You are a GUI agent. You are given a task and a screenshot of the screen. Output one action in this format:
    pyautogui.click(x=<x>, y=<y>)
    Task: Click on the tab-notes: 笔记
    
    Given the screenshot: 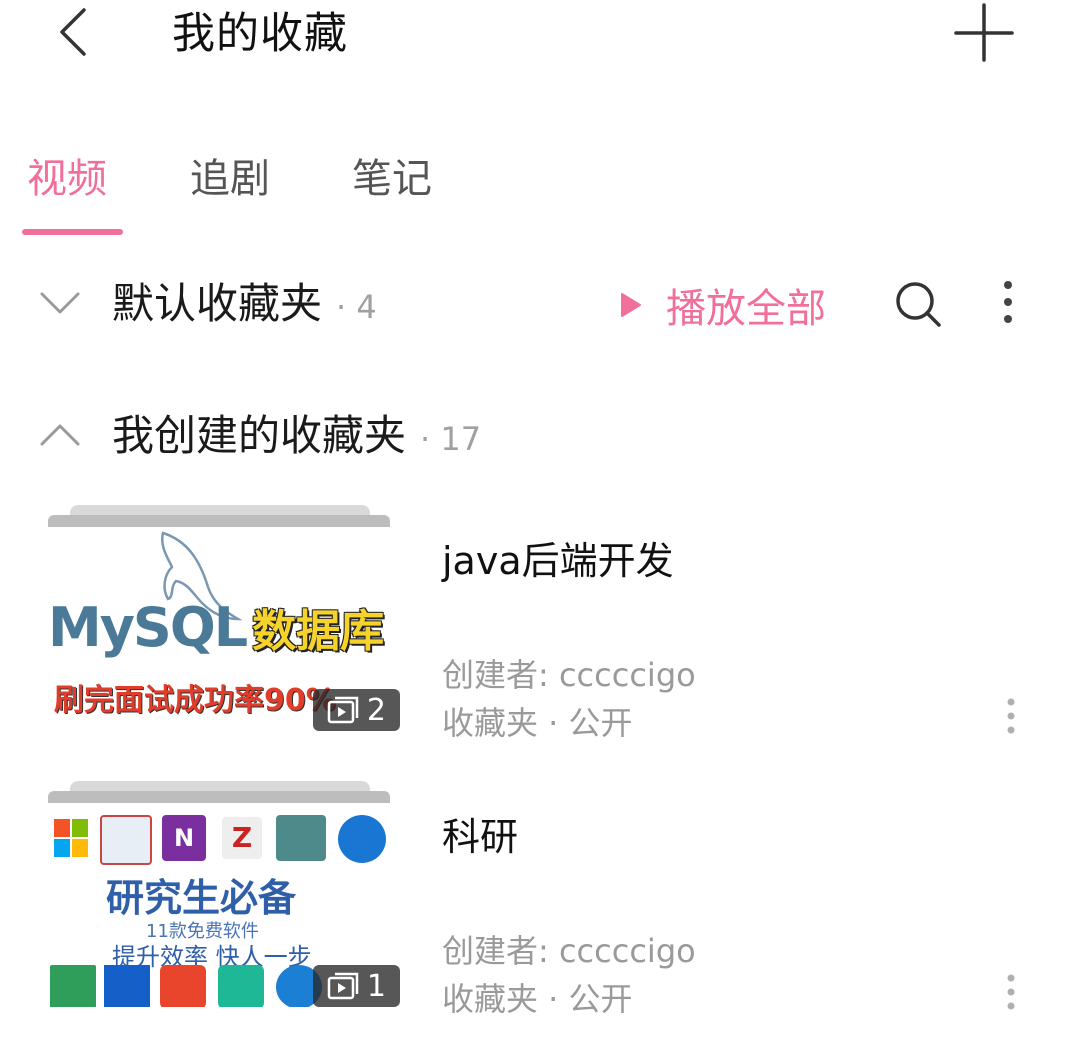 What is the action you would take?
    pyautogui.click(x=392, y=179)
    